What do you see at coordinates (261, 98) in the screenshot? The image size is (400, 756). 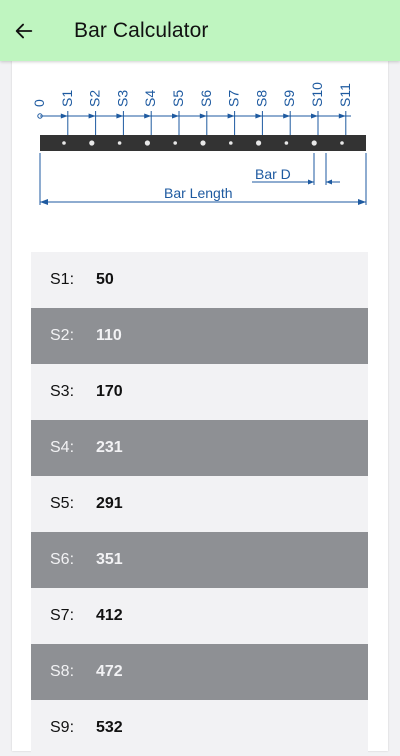 I see `station-label: S8` at bounding box center [261, 98].